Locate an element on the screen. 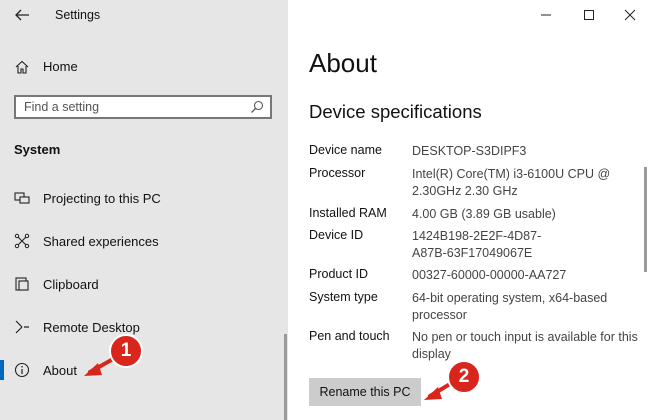 This screenshot has height=420, width=650. sidebar-item-label: About is located at coordinates (60, 370).